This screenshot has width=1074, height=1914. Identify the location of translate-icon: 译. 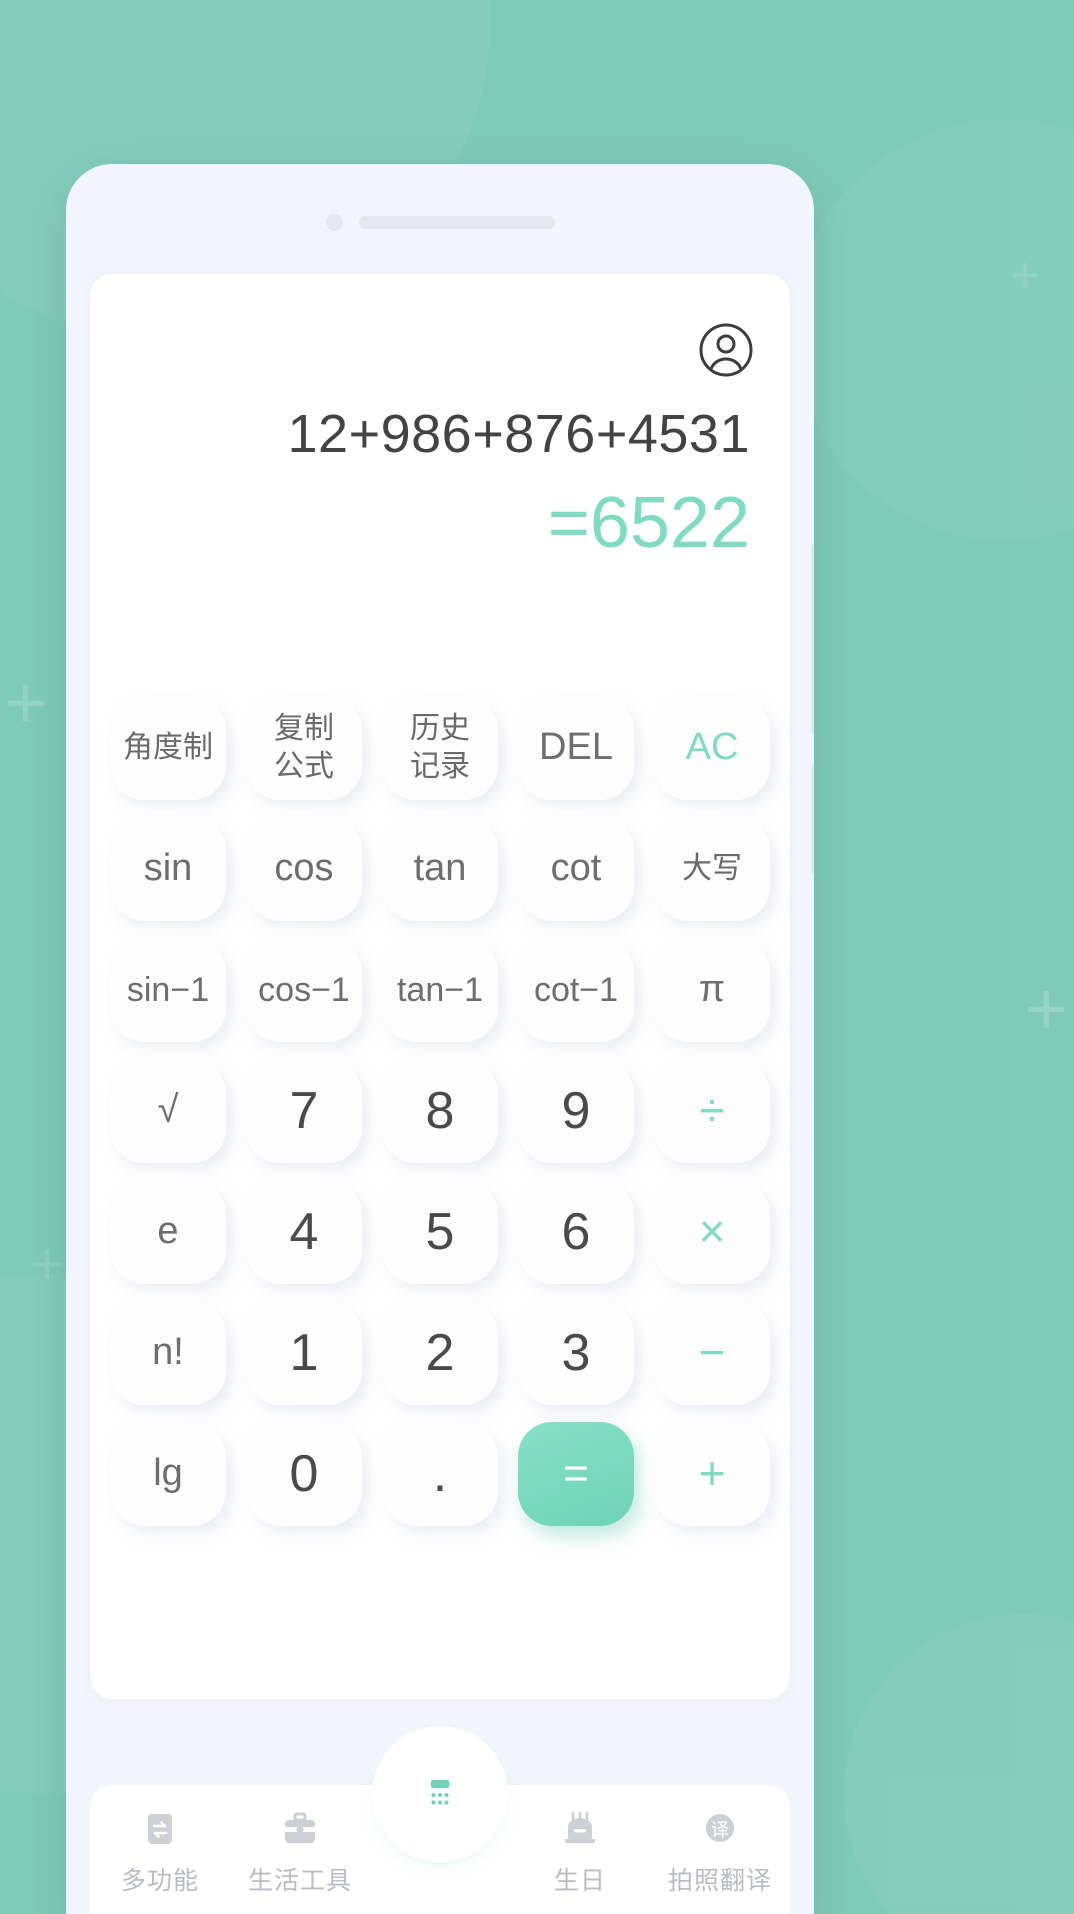
(720, 1829).